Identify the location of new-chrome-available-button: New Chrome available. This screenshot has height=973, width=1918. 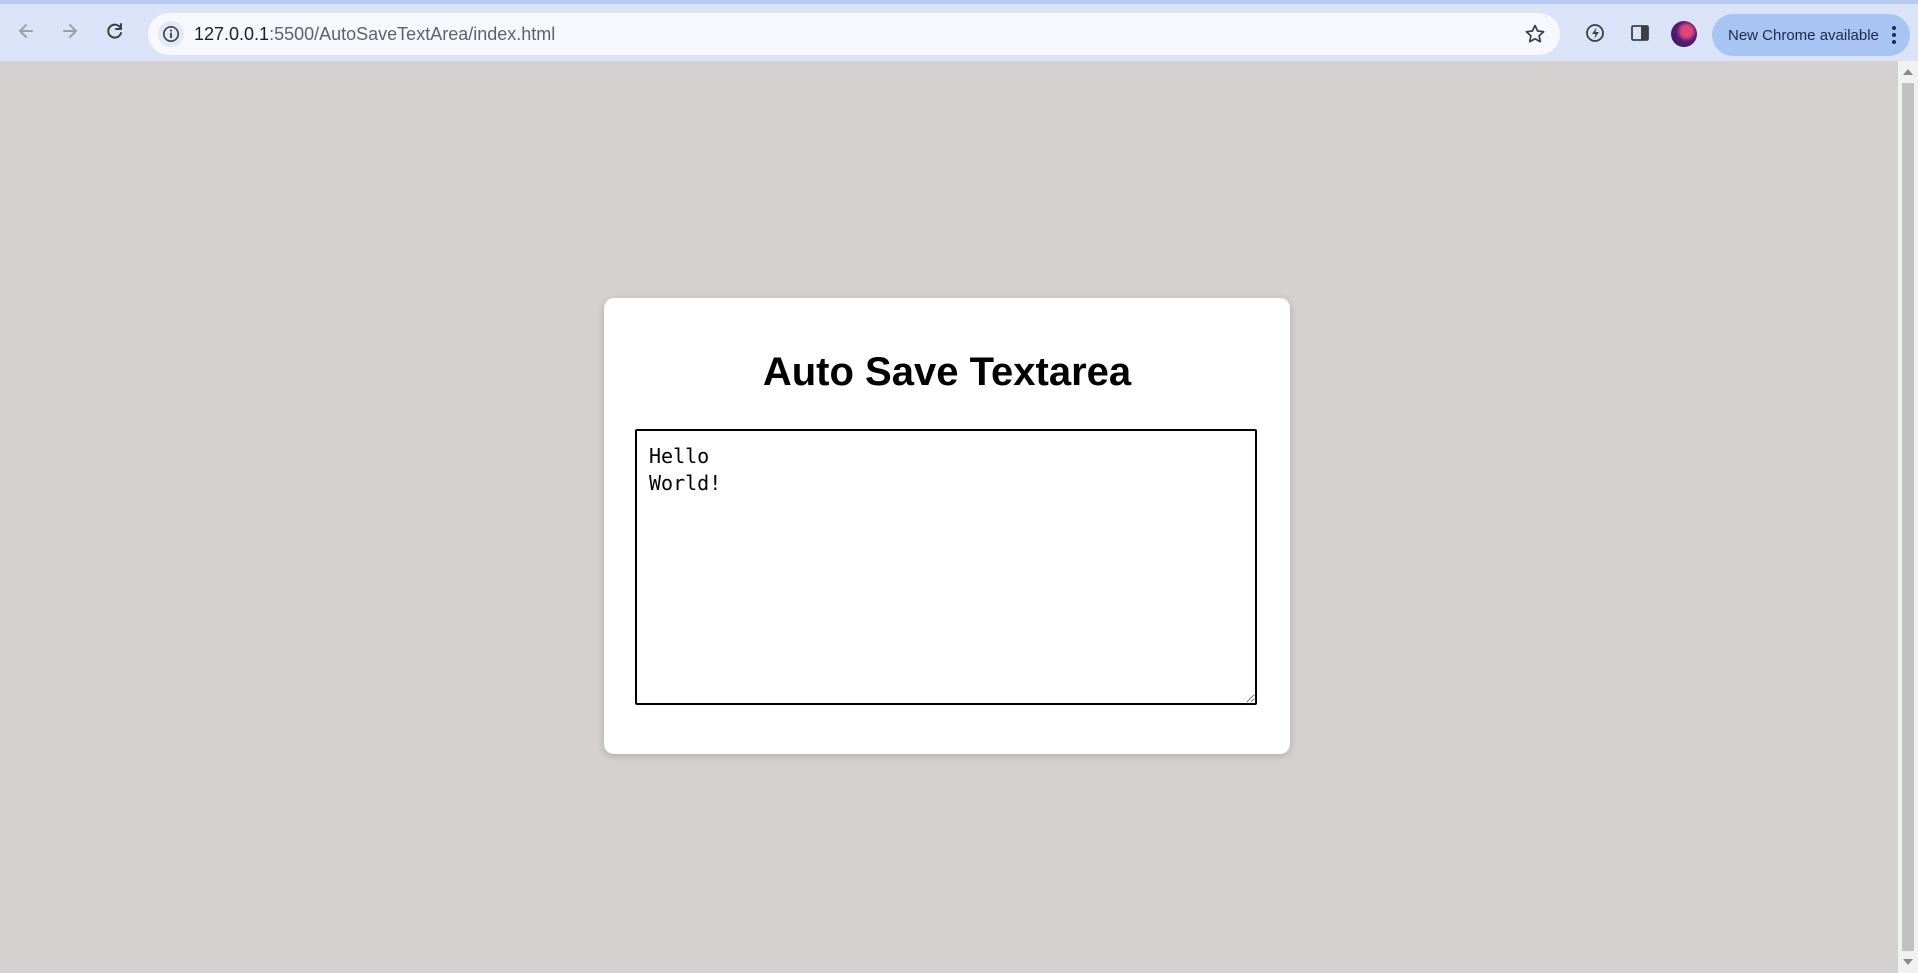
(1811, 35).